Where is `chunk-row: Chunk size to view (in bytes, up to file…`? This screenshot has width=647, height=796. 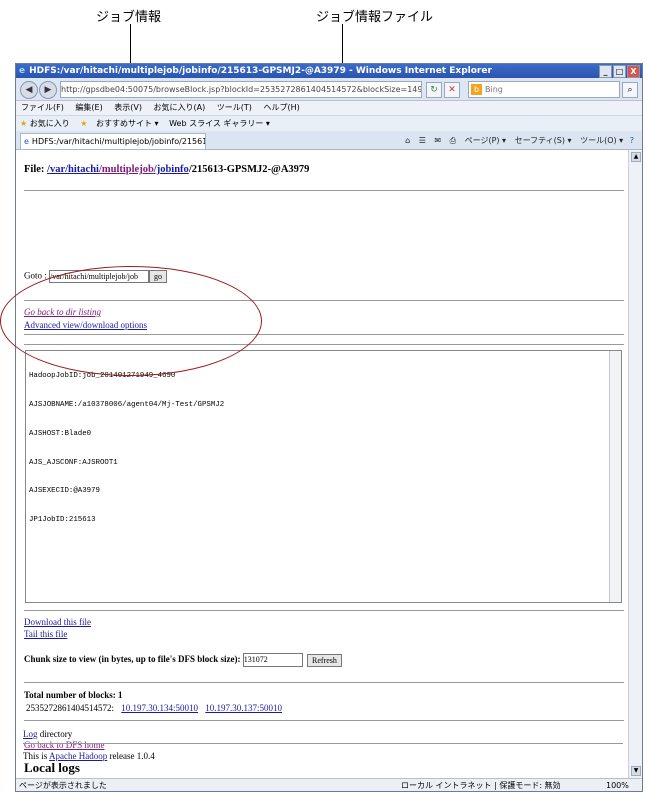
chunk-row: Chunk size to view (in bytes, up to file… is located at coordinates (183, 660).